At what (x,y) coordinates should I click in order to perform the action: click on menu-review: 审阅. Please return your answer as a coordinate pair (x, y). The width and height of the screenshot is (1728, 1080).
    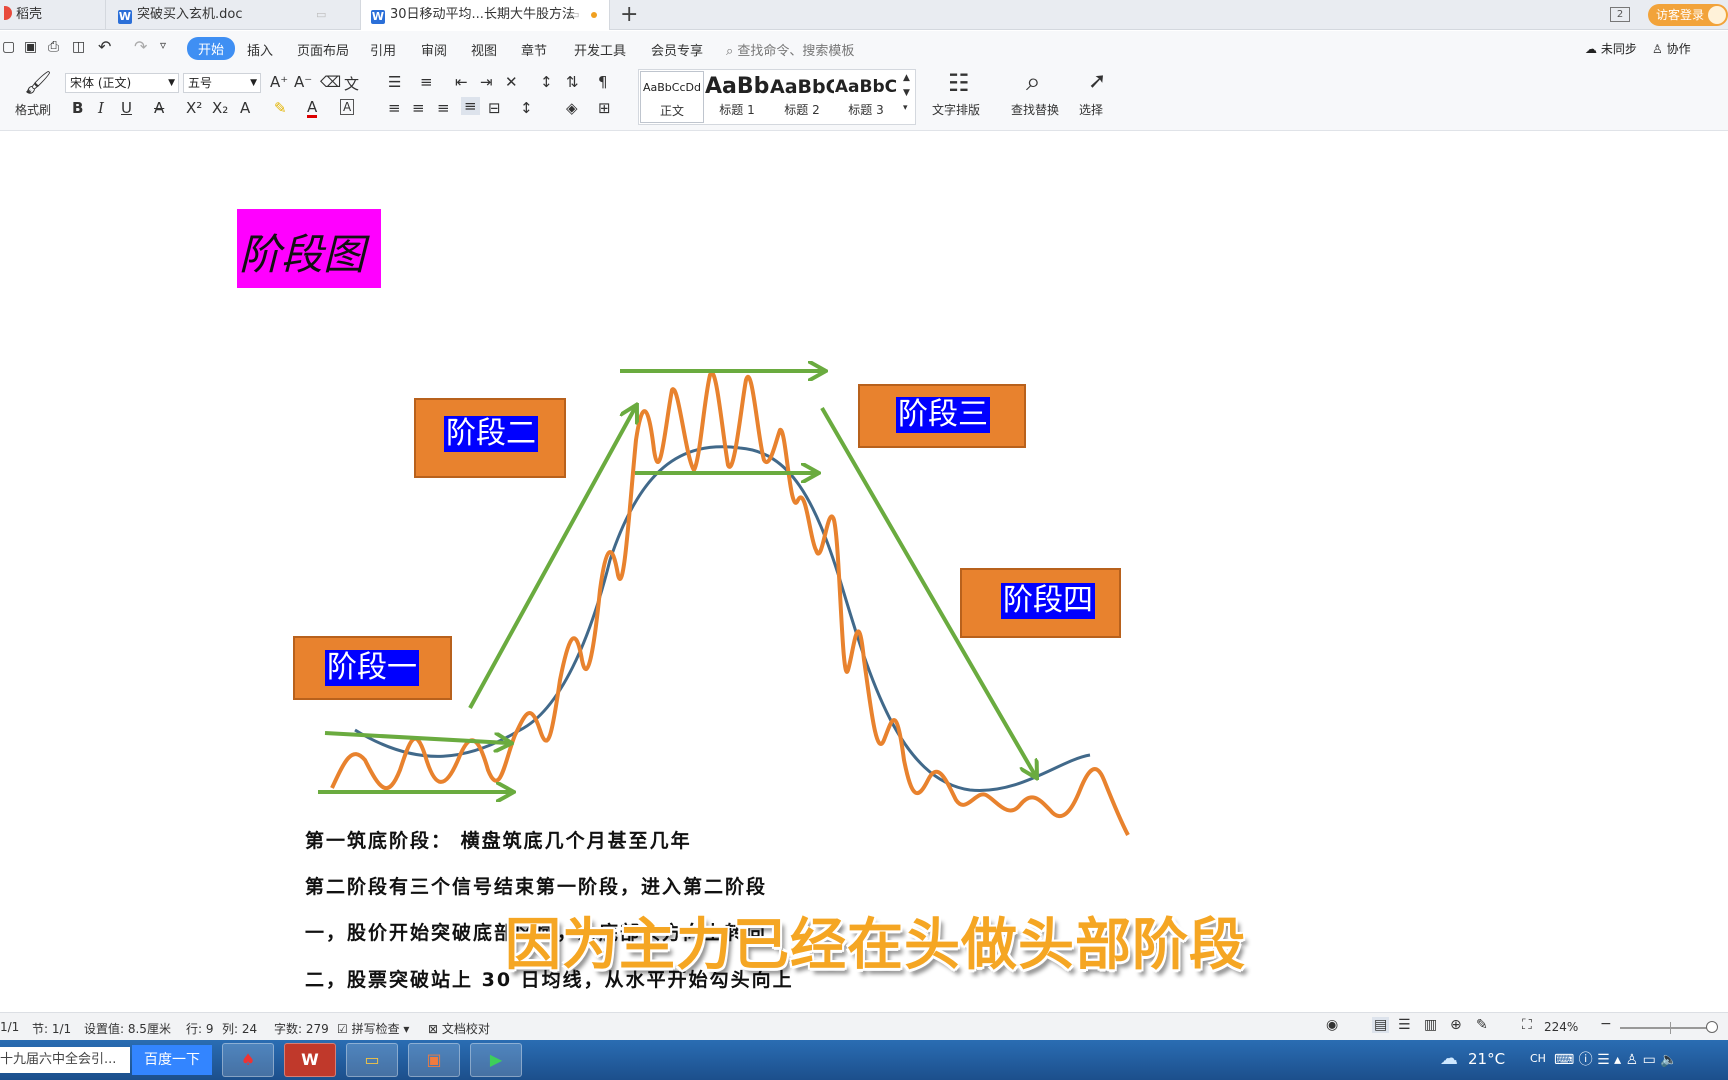
    Looking at the image, I should click on (434, 49).